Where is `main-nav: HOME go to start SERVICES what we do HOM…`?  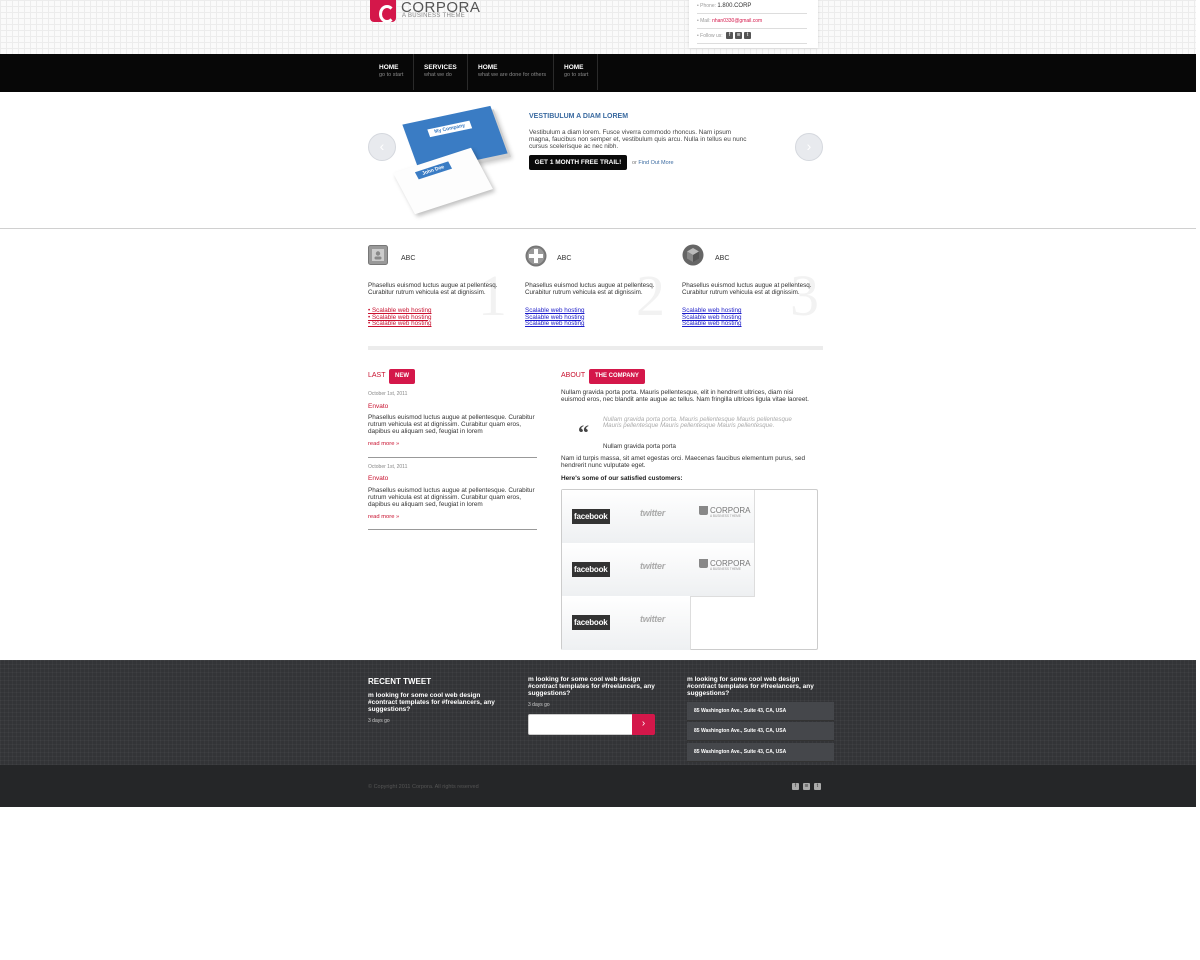 main-nav: HOME go to start SERVICES what we do HOM… is located at coordinates (598, 73).